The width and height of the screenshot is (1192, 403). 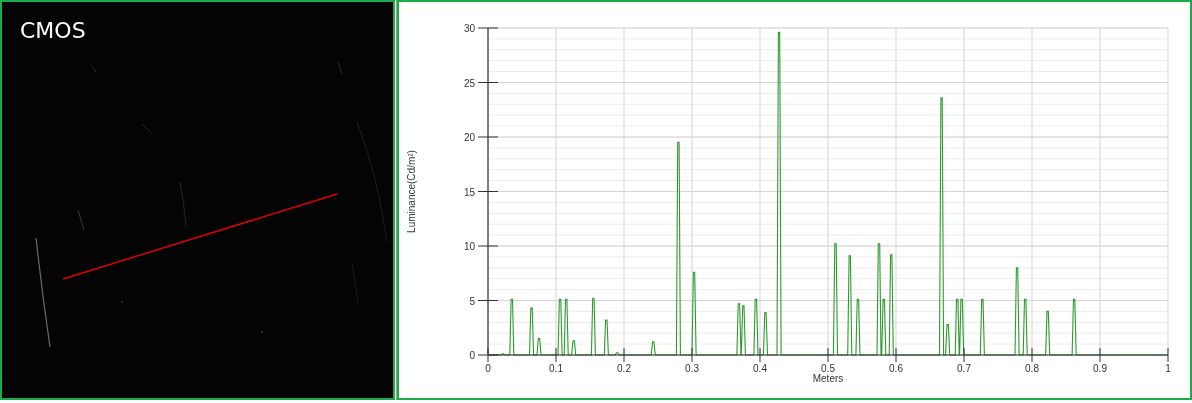 What do you see at coordinates (828, 378) in the screenshot?
I see `x-axis-title: Meters` at bounding box center [828, 378].